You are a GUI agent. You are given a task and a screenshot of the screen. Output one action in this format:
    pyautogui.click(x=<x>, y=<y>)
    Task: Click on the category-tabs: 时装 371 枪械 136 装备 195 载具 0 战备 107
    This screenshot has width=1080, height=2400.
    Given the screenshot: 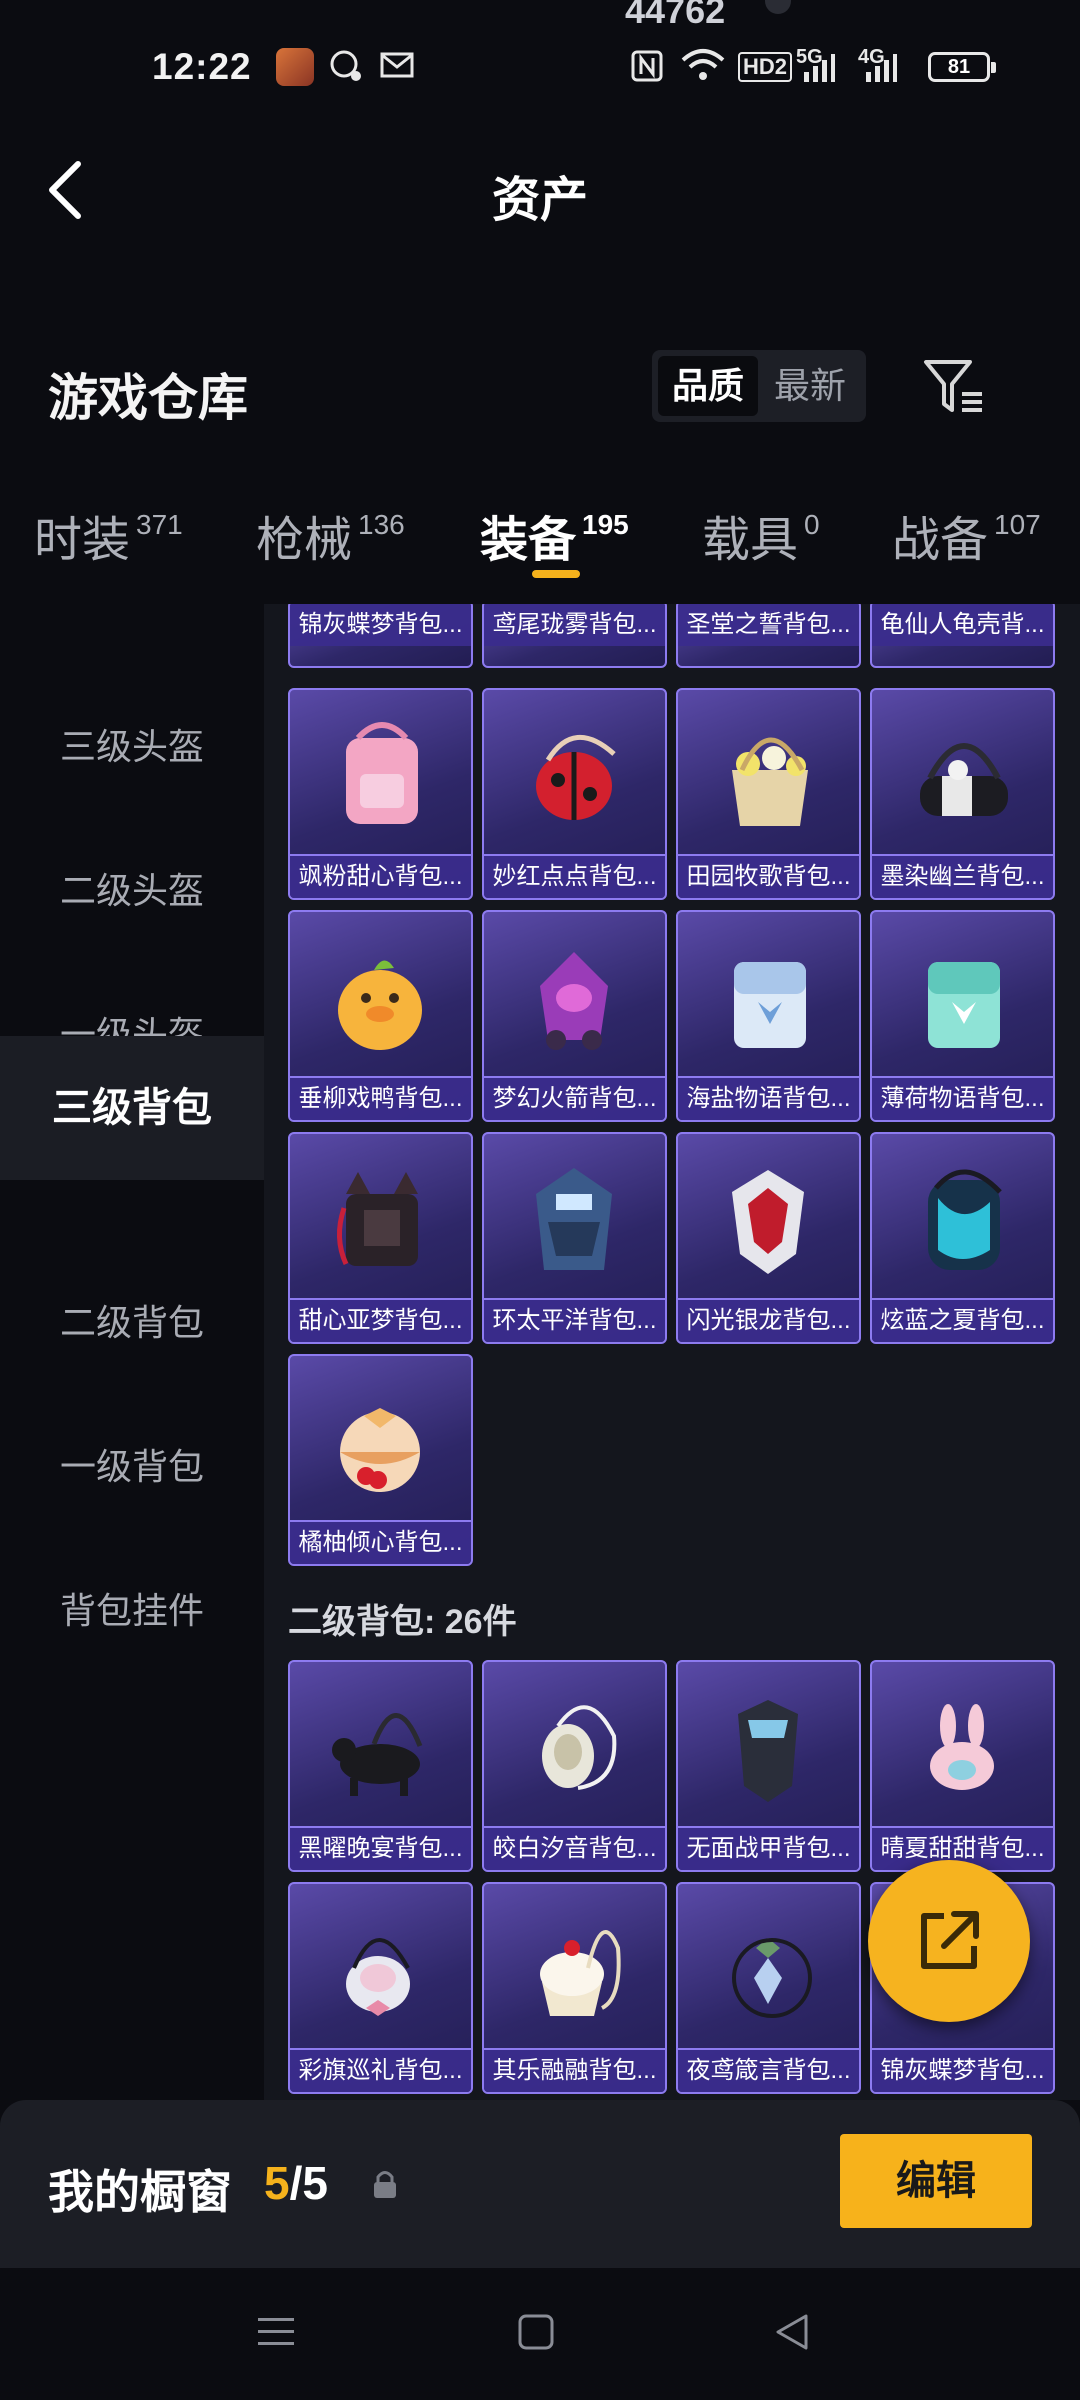 What is the action you would take?
    pyautogui.click(x=540, y=545)
    